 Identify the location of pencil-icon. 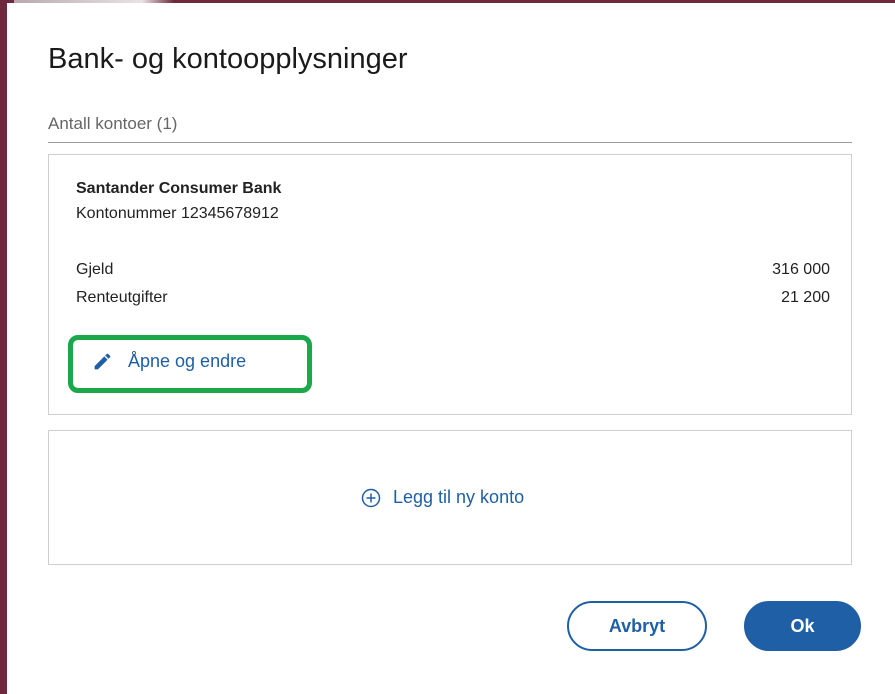
(102, 361).